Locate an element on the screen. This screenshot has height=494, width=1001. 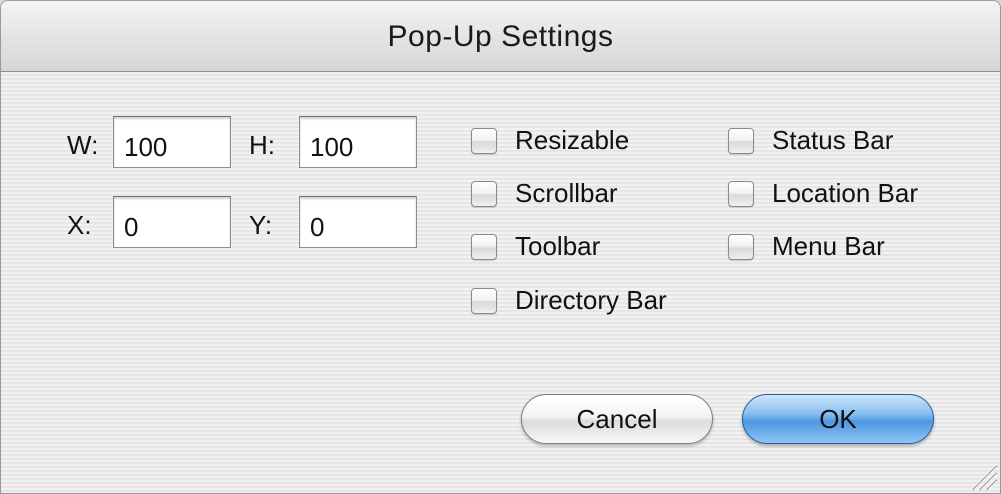
checkbox-toolbar: Toolbar is located at coordinates (535, 246).